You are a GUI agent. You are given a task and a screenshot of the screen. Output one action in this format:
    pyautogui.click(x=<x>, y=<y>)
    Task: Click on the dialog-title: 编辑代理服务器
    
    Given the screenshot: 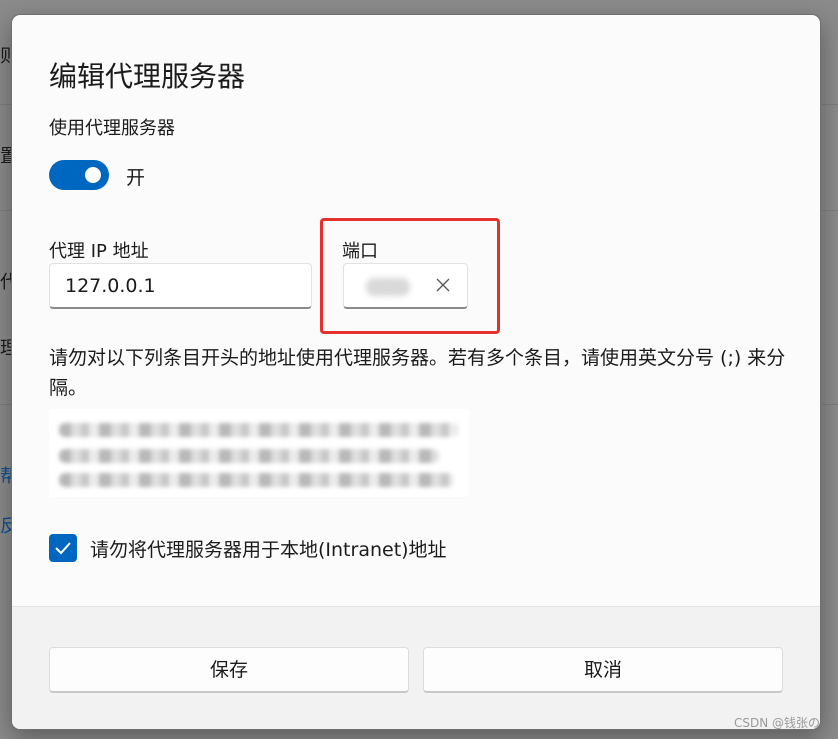 What is the action you would take?
    pyautogui.click(x=147, y=76)
    